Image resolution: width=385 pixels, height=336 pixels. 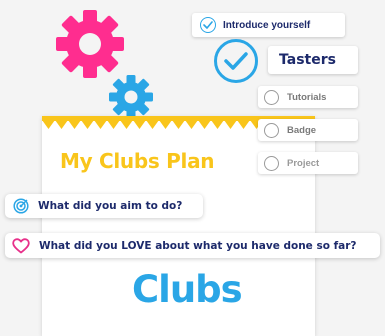 I want to click on question-aim: What did you aim to do?, so click(x=104, y=206).